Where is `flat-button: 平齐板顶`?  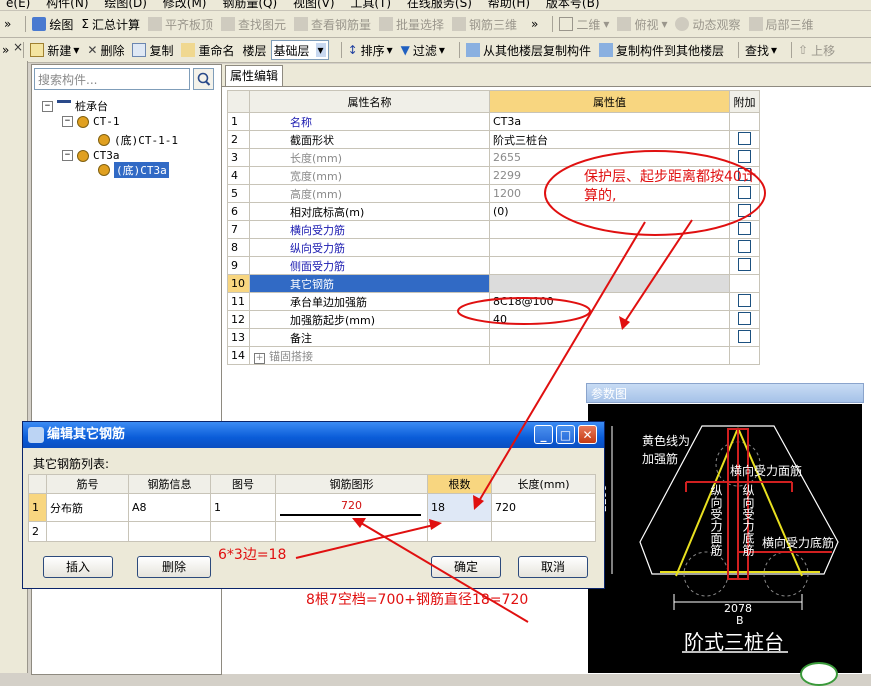
flat-button: 平齐板顶 is located at coordinates (180, 24).